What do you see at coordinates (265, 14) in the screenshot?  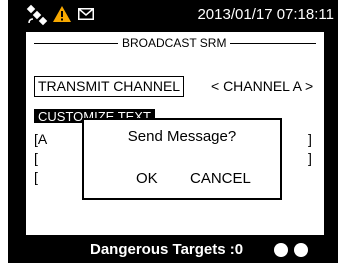 I see `datetime-display: 2013/01/17 07:18:11` at bounding box center [265, 14].